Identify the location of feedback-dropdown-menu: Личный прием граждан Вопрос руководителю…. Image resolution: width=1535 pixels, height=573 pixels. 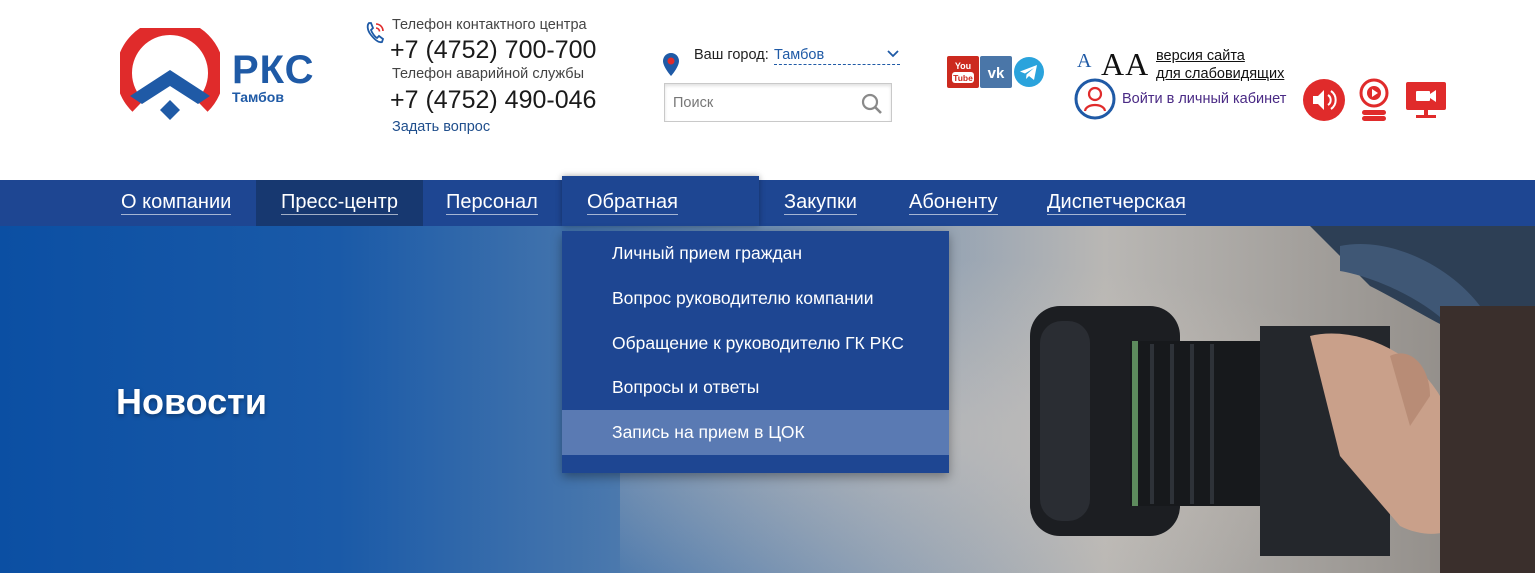
(755, 352).